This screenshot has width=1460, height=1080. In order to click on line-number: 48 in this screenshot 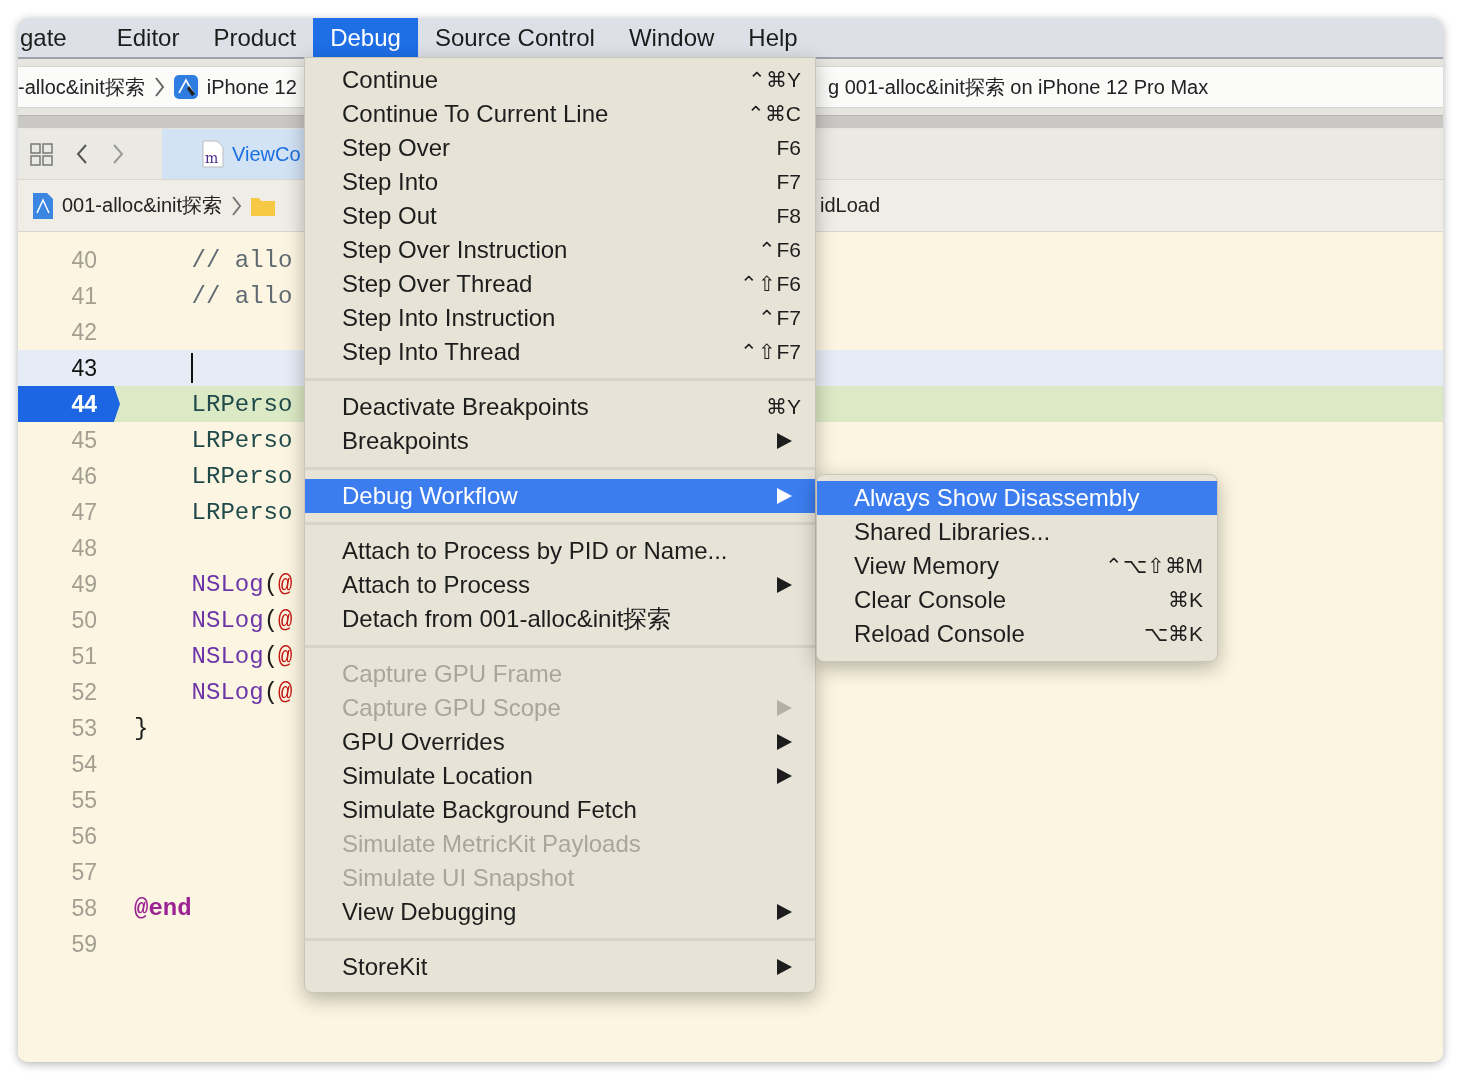, I will do `click(84, 548)`.